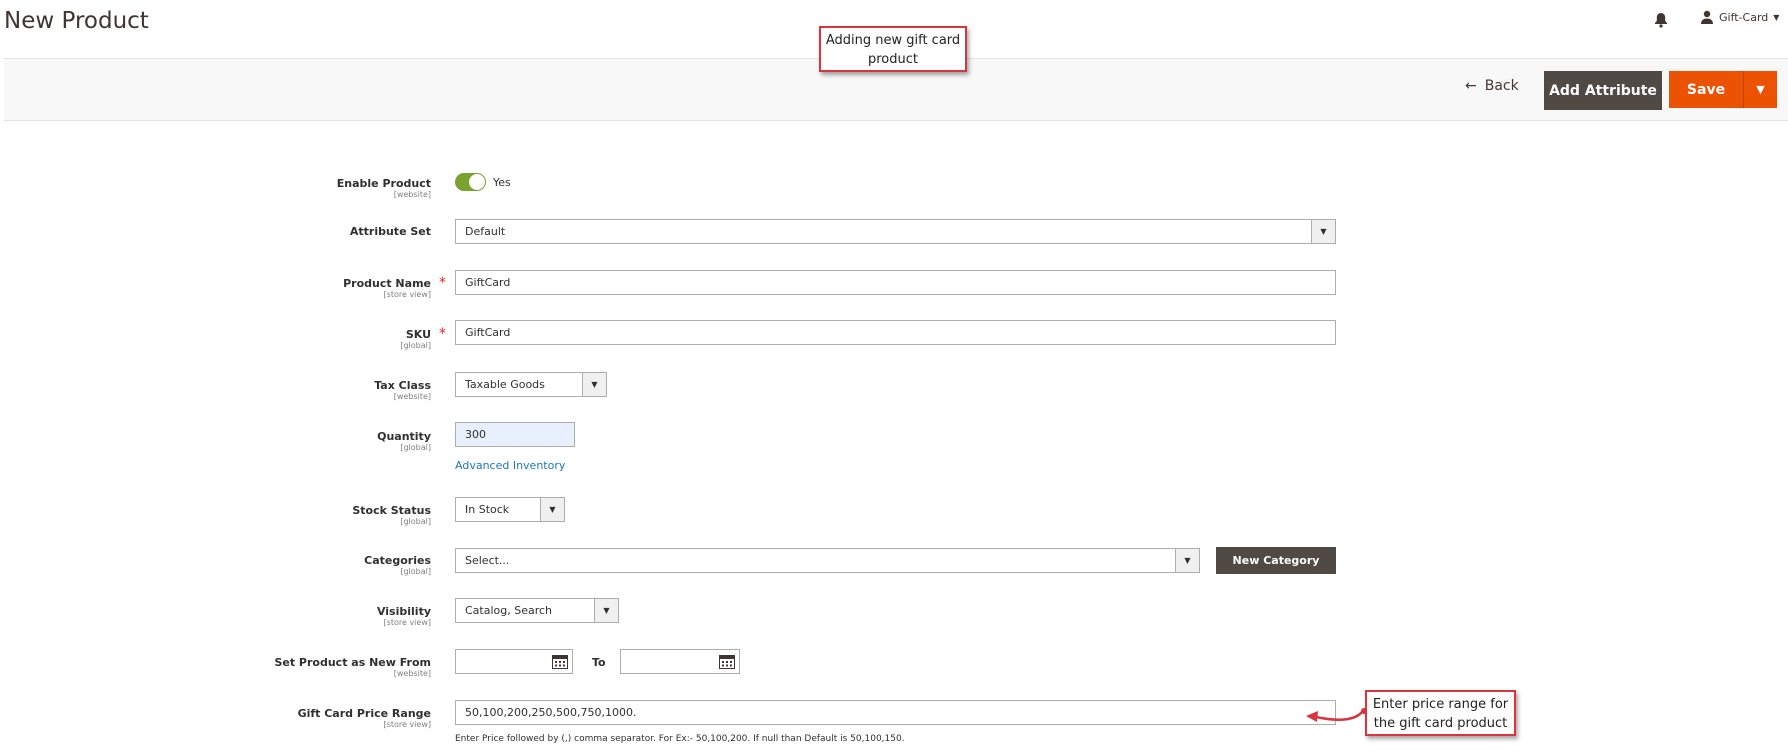  I want to click on enable-product-label: Enable Product [website], so click(384, 188).